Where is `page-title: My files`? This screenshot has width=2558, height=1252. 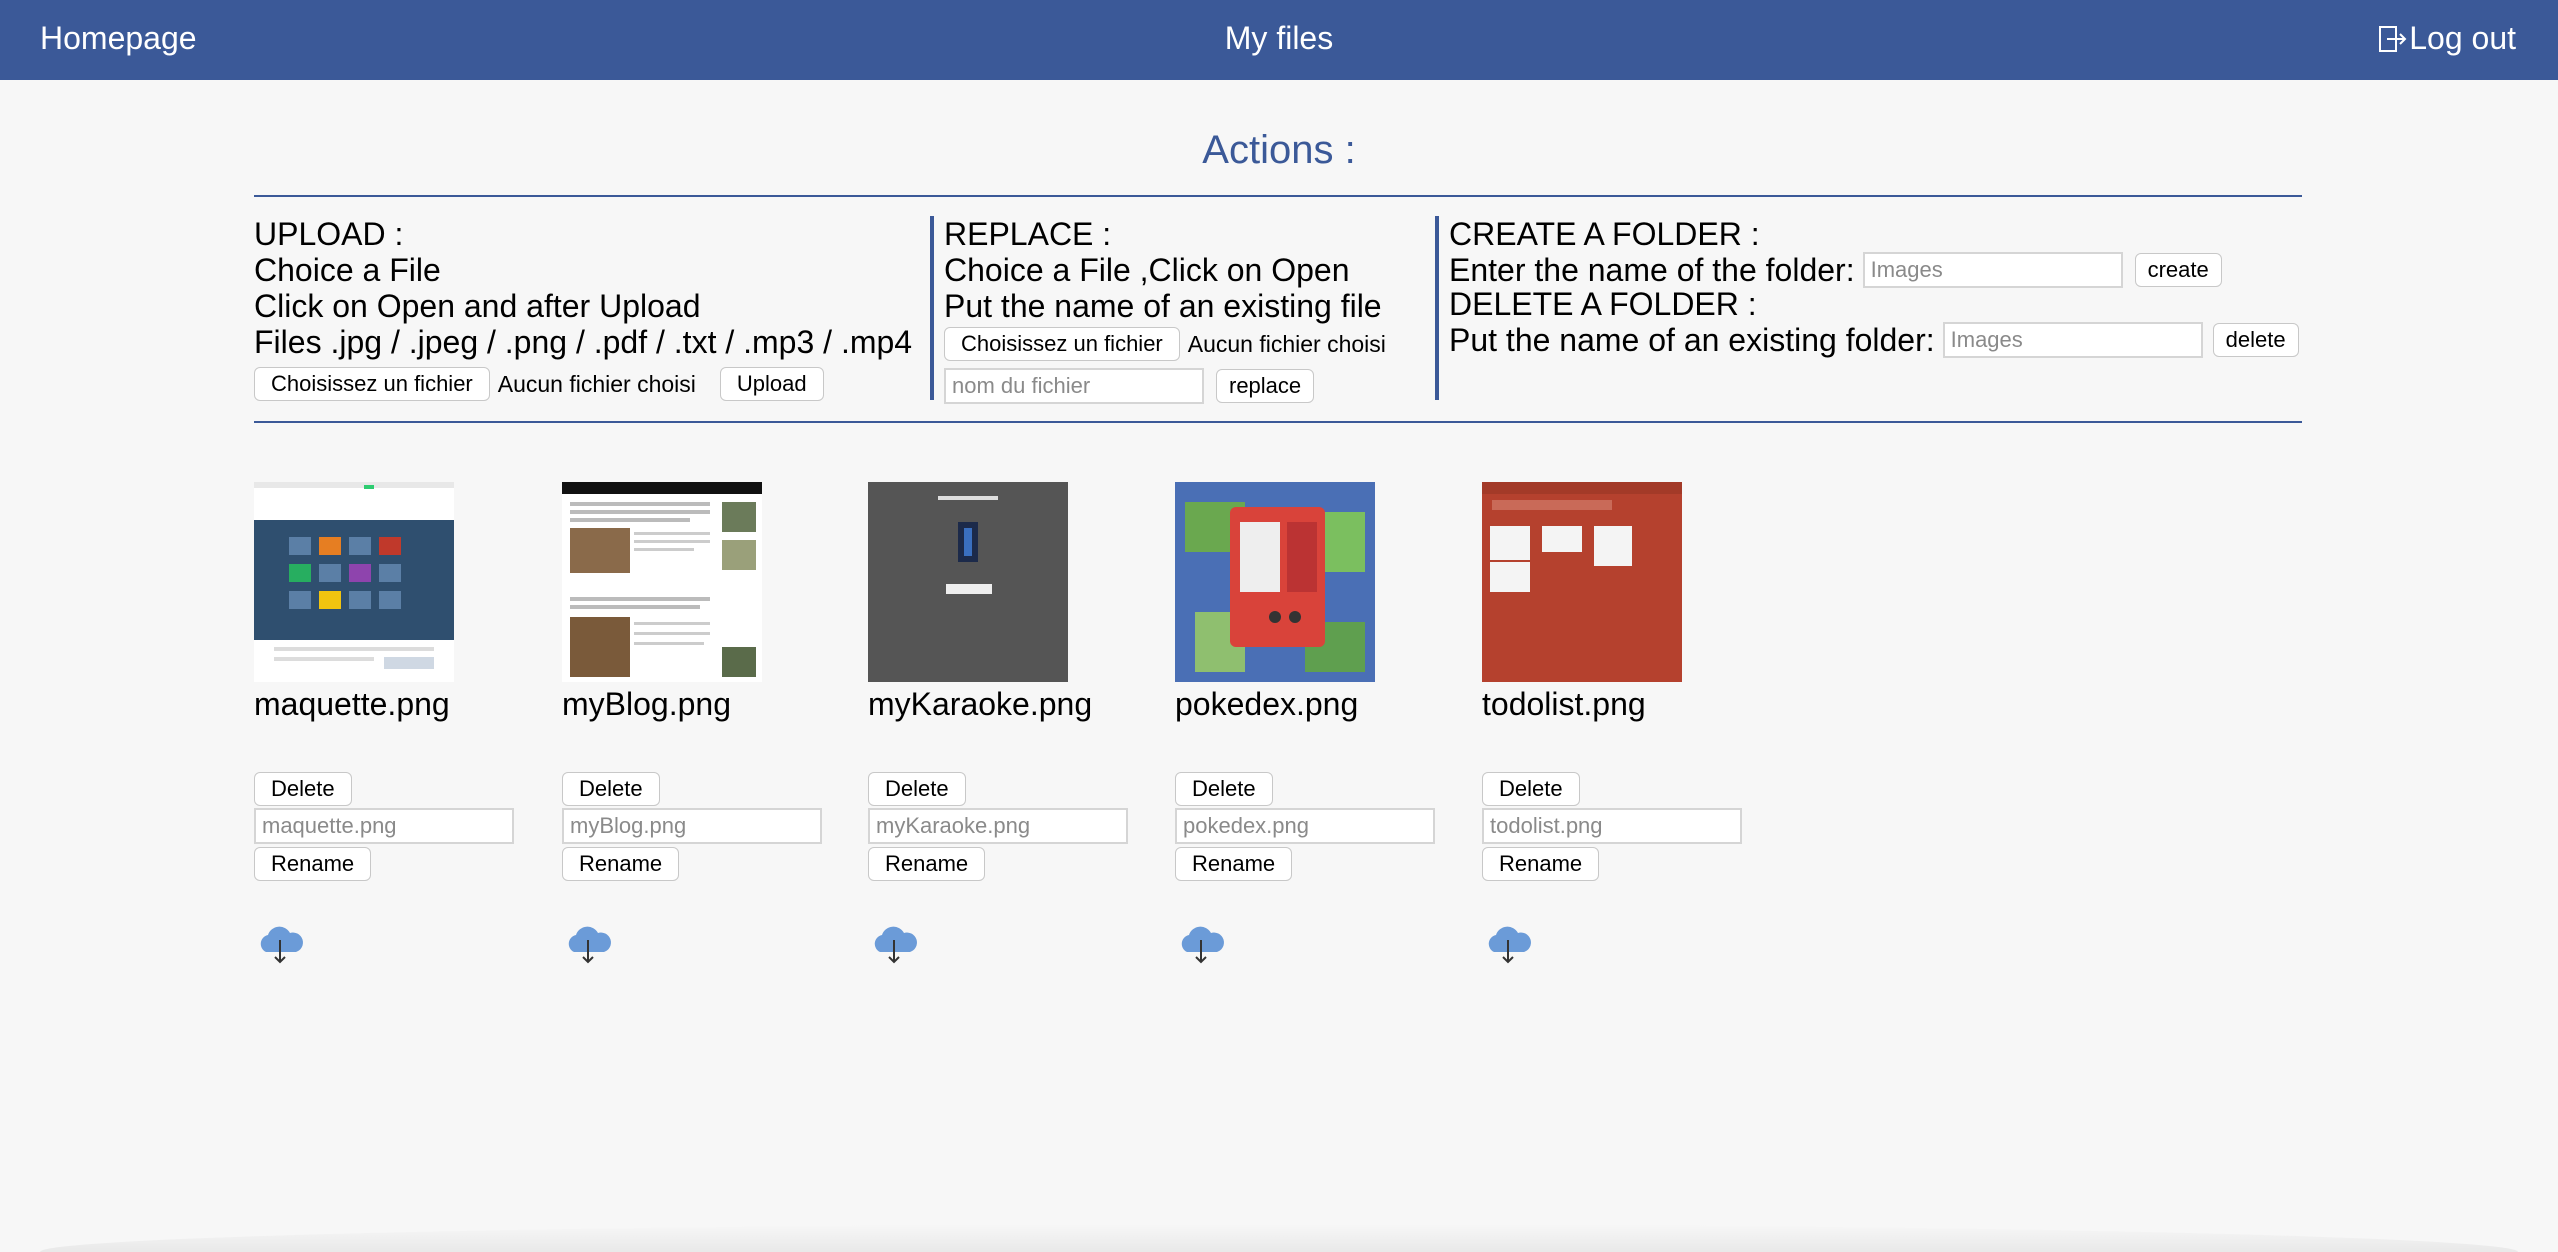 page-title: My files is located at coordinates (1279, 38).